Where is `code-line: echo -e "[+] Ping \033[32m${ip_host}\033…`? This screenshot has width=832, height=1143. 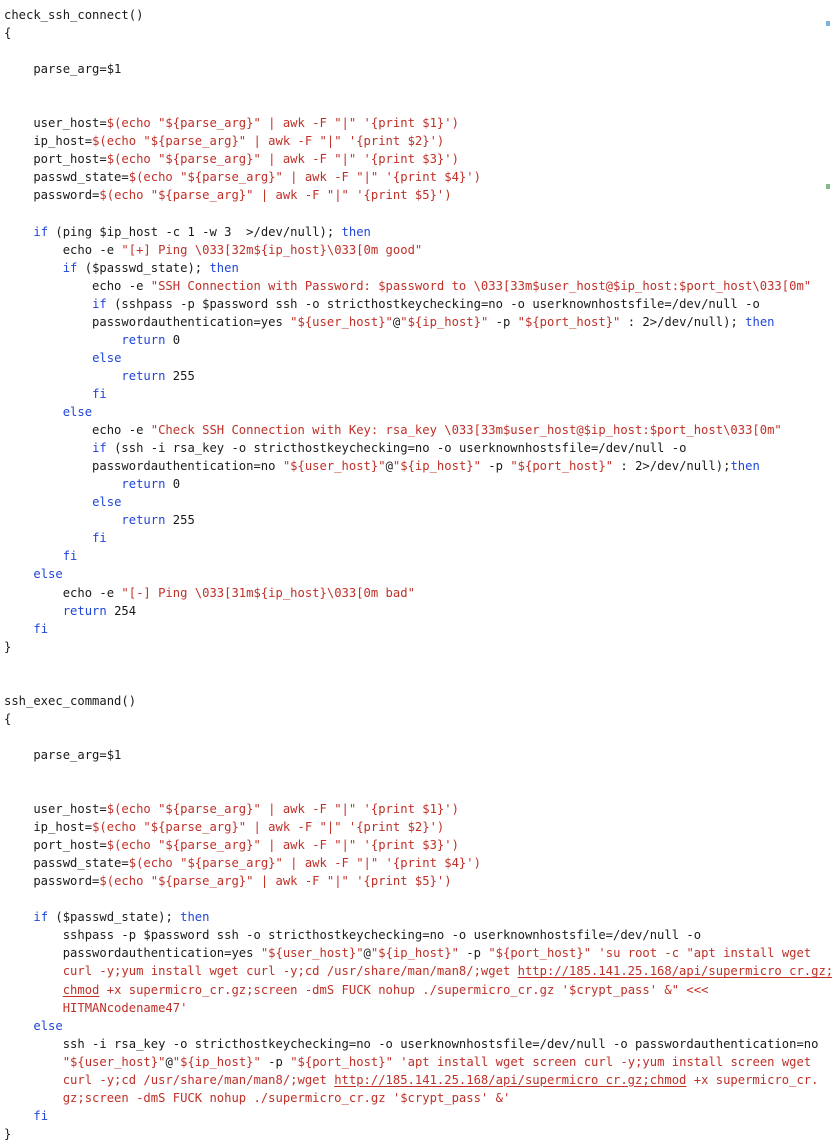 code-line: echo -e "[+] Ping \033[32m${ip_host}\033… is located at coordinates (418, 250).